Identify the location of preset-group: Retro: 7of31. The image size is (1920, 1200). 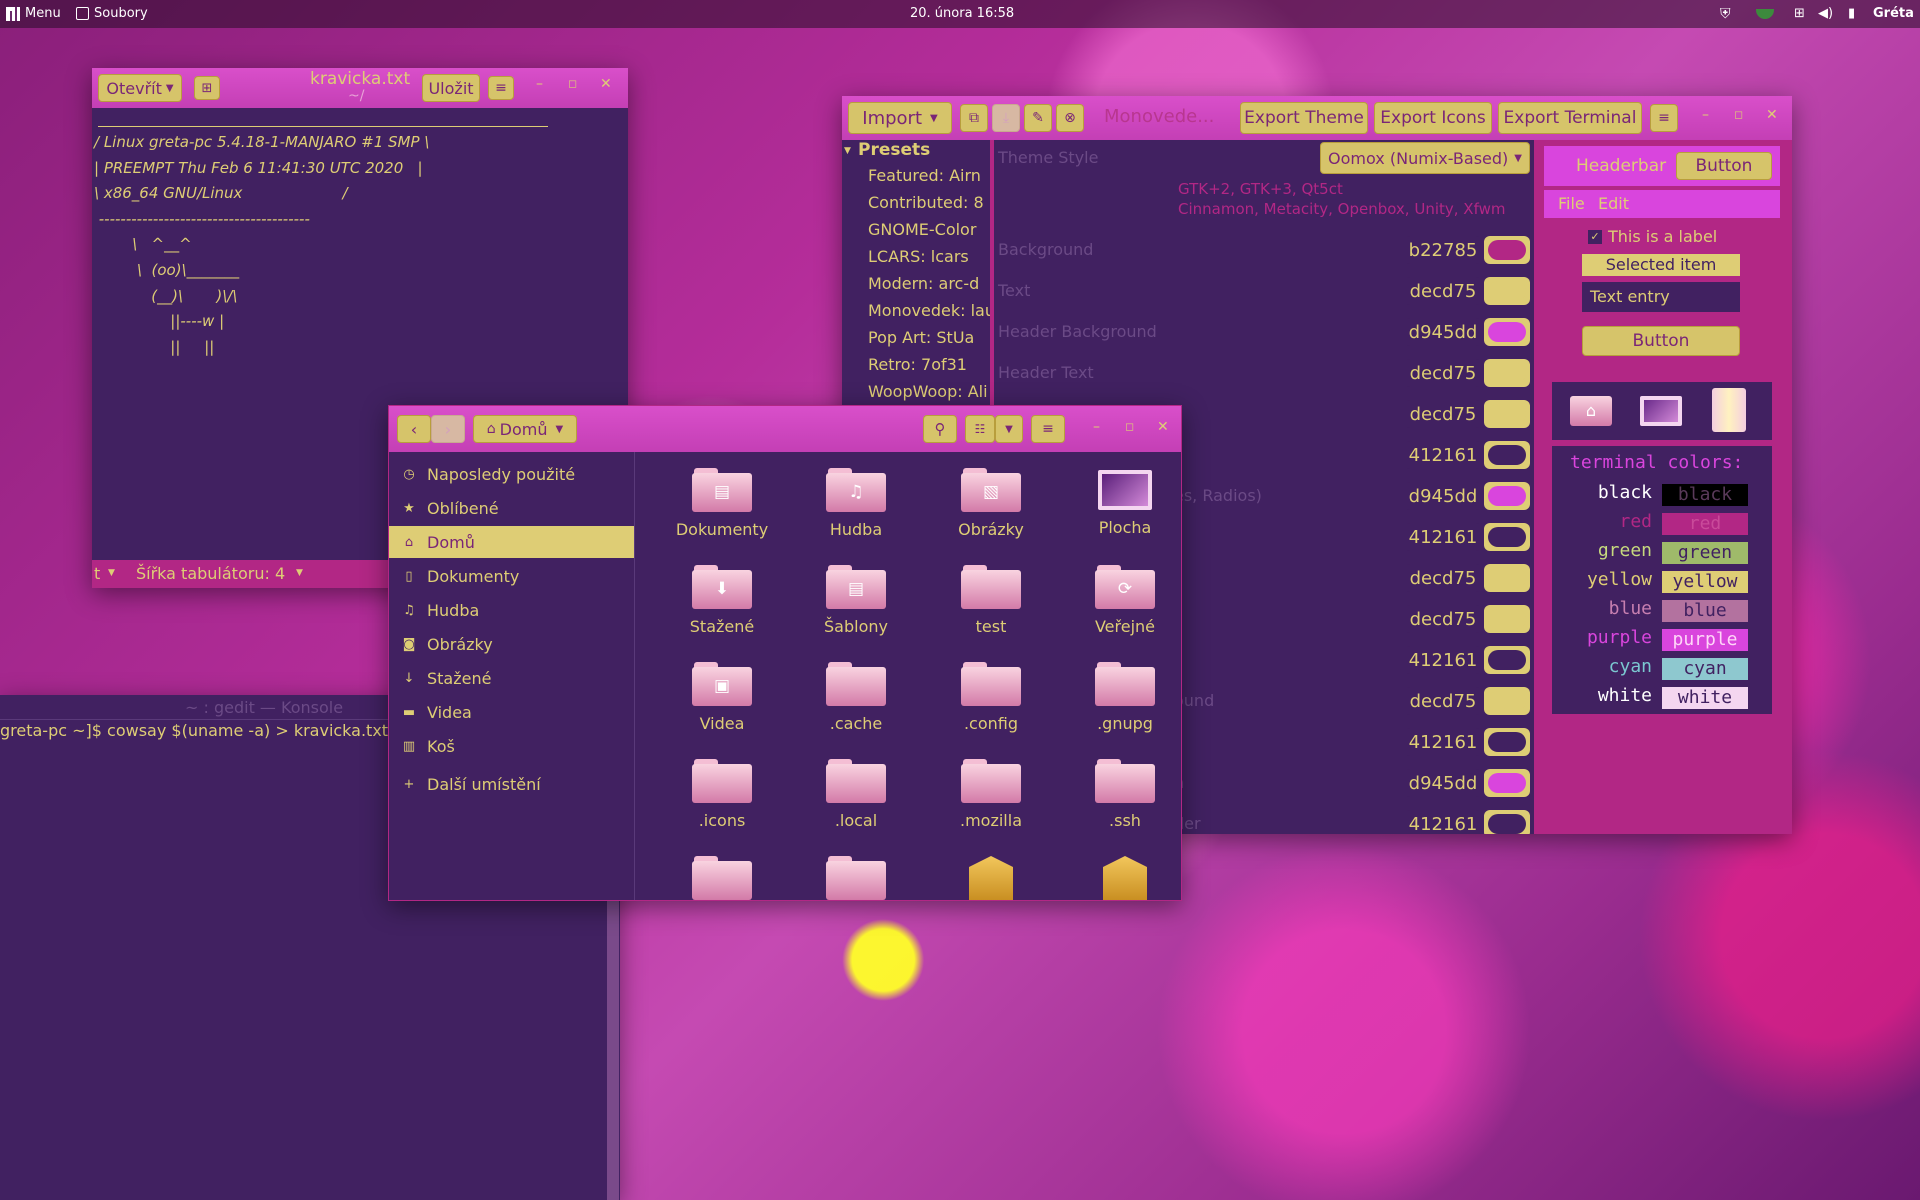
(917, 364).